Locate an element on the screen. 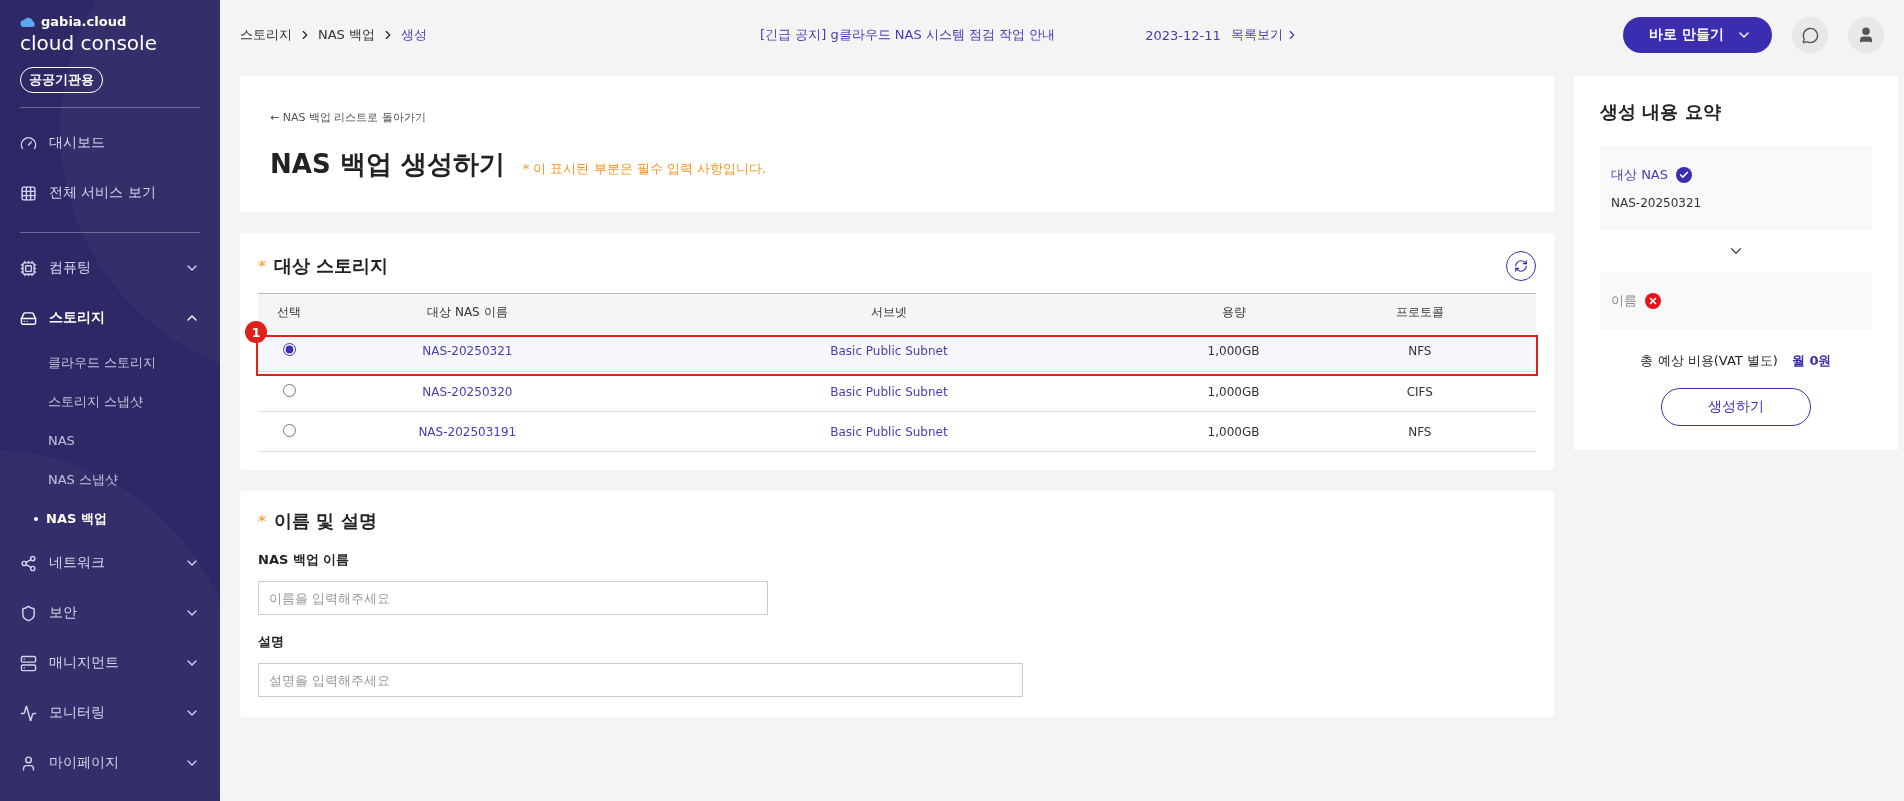 This screenshot has width=1904, height=801. summary-label: 이름 is located at coordinates (1624, 301).